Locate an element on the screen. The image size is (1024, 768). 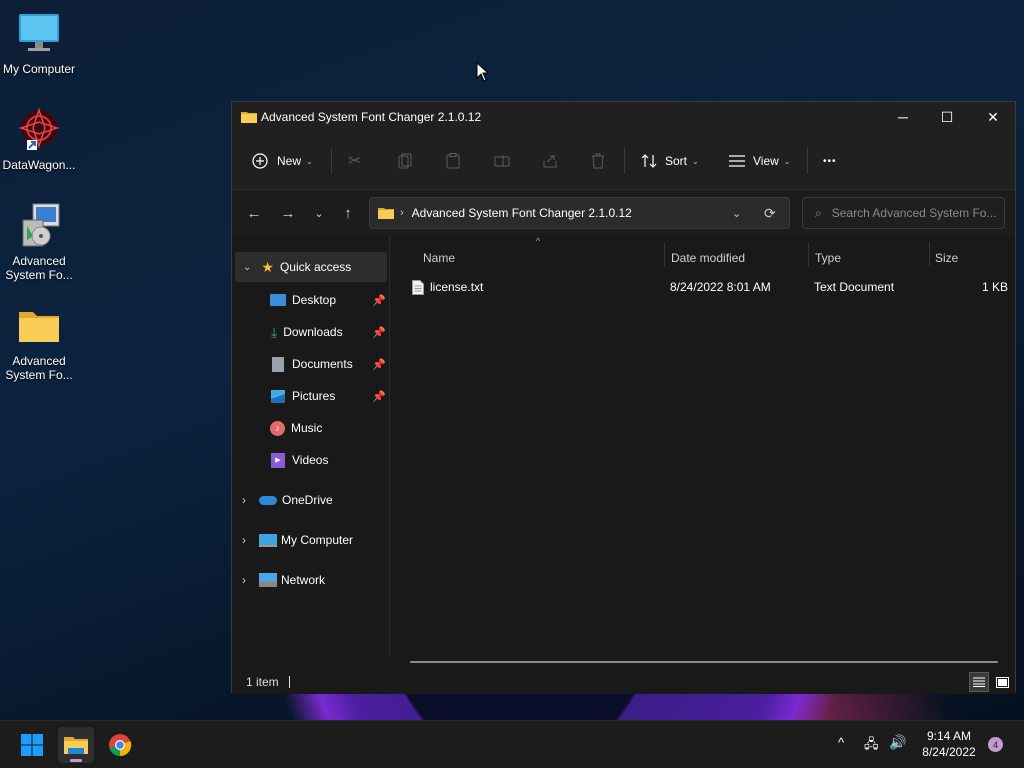
sidebar-item-my-computer: › My Computer is located at coordinates (310, 540).